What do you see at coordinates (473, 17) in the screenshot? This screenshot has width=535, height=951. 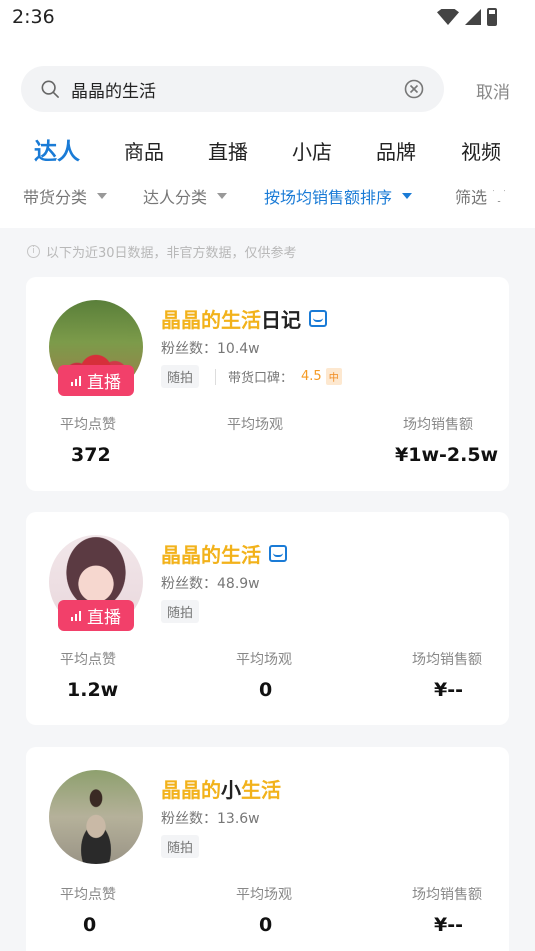 I see `signal-icon` at bounding box center [473, 17].